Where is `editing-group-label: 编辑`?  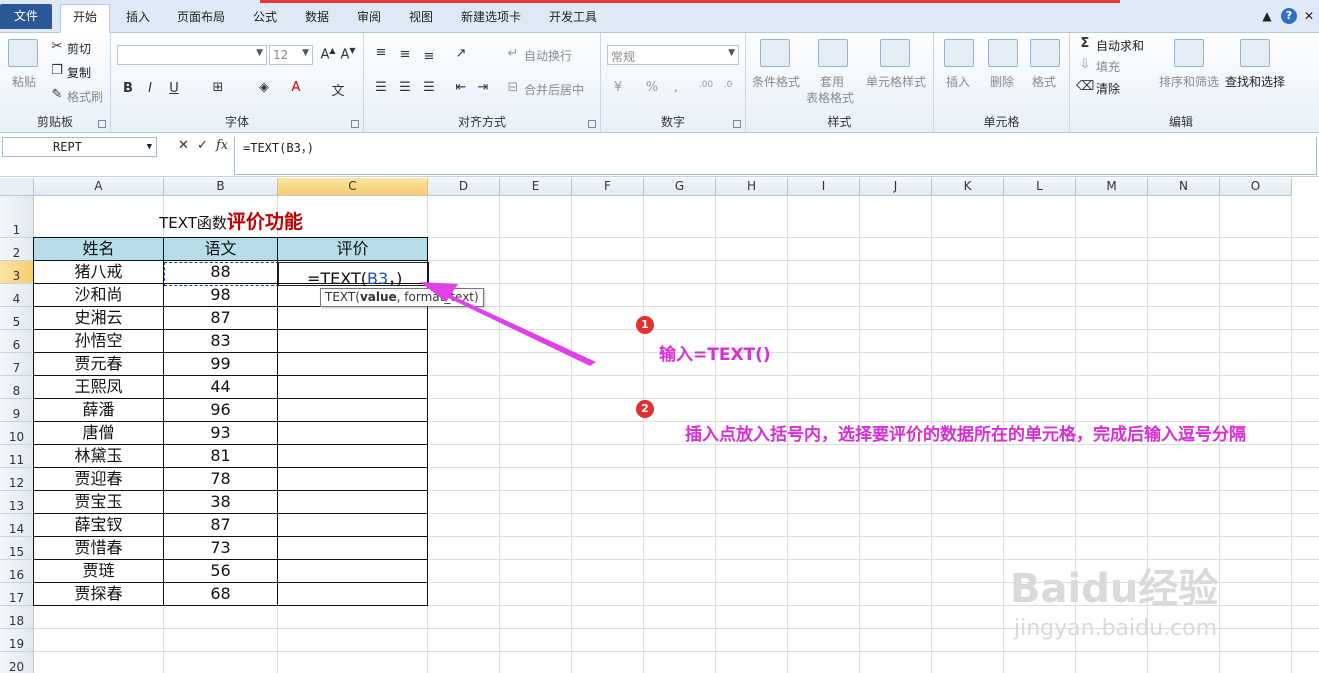
editing-group-label: 编辑 is located at coordinates (1180, 122).